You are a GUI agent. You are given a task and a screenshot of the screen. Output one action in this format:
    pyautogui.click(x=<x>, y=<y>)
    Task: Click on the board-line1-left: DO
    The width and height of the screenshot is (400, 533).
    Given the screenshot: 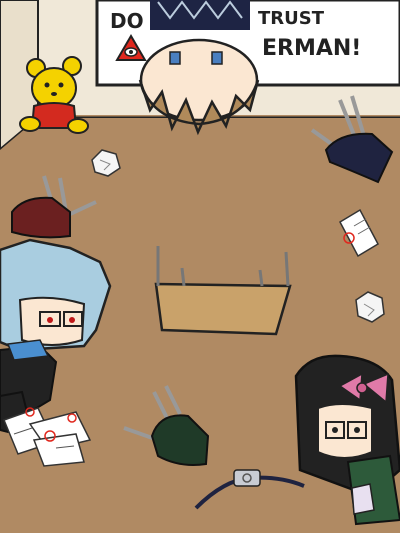 What is the action you would take?
    pyautogui.click(x=127, y=21)
    